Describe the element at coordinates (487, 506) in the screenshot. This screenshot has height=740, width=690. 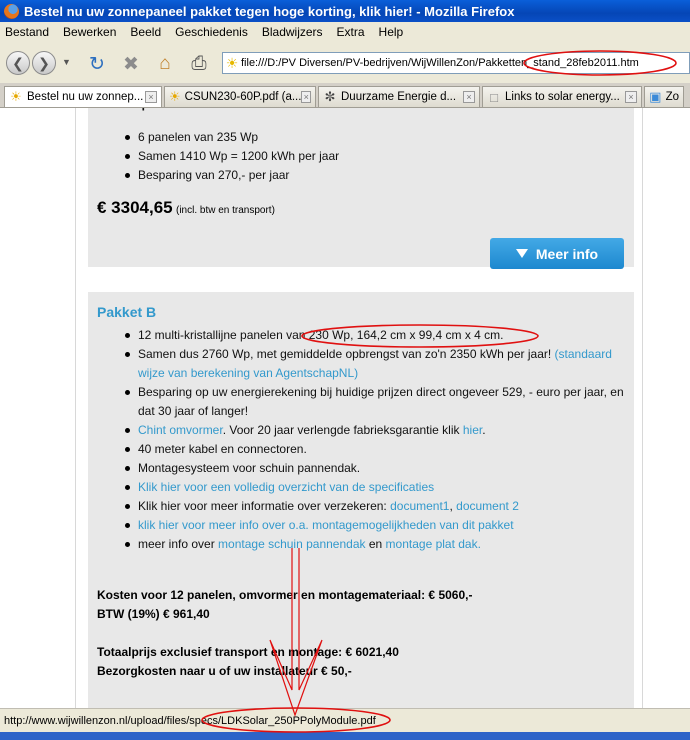
I see `document2-link: document 2` at that location.